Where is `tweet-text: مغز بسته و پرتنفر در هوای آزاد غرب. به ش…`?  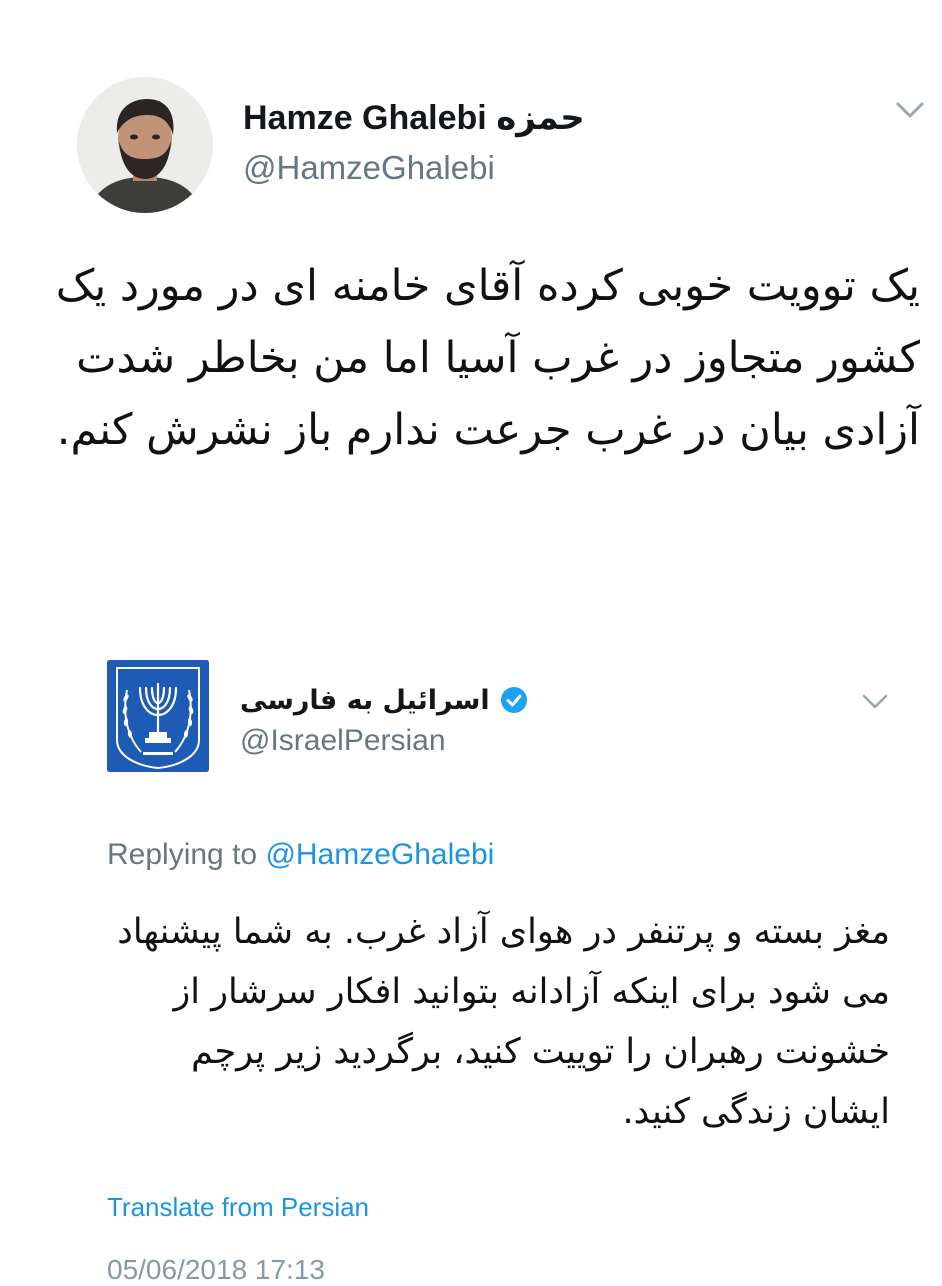
tweet-text: مغز بسته و پرتنفر در هوای آزاد غرب. به ش… is located at coordinates (503, 1022).